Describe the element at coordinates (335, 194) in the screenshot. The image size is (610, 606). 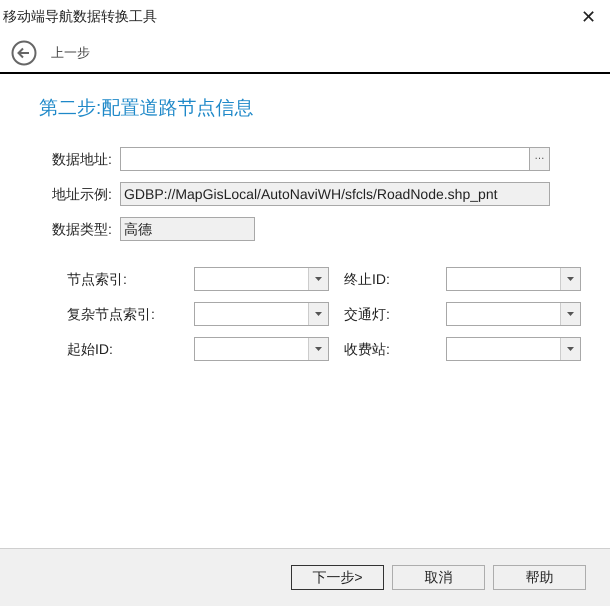
I see `input-field: GDBP://MapGisLocal/AutoNaviWH/sfcls/RoadNode.shp_pnt` at that location.